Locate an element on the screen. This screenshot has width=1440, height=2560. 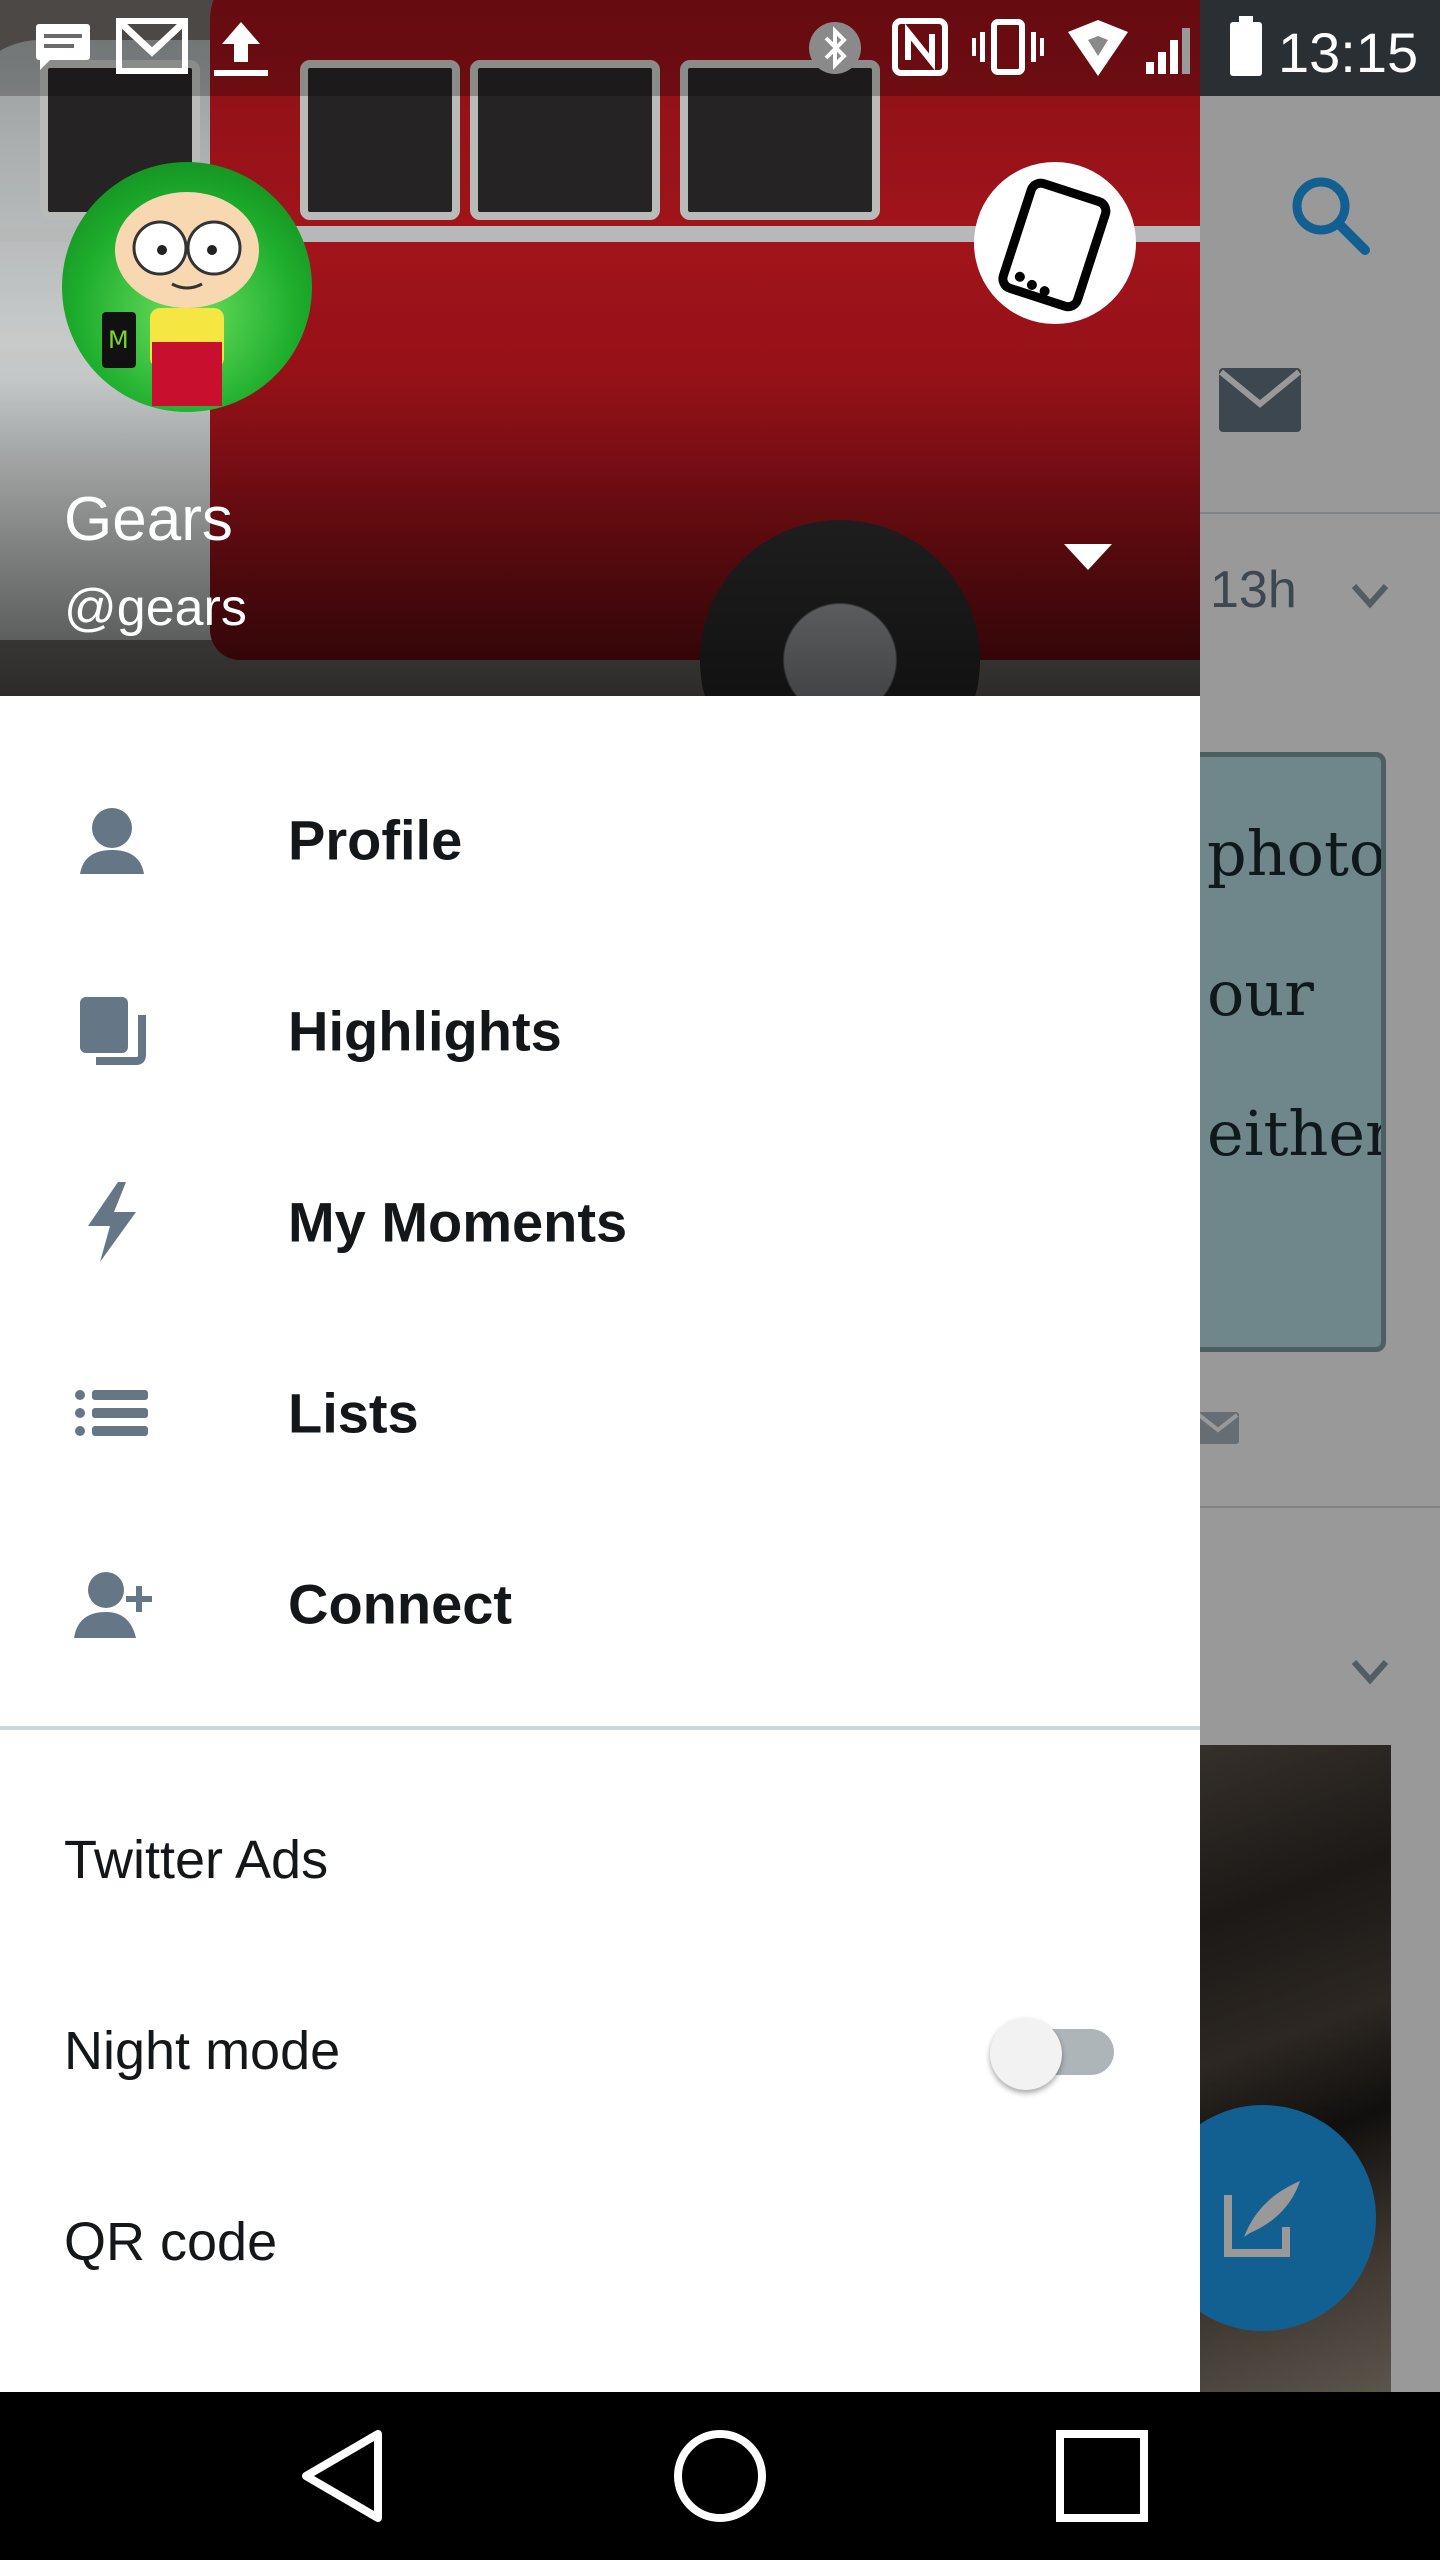
status-bar: 13:15 is located at coordinates (720, 48).